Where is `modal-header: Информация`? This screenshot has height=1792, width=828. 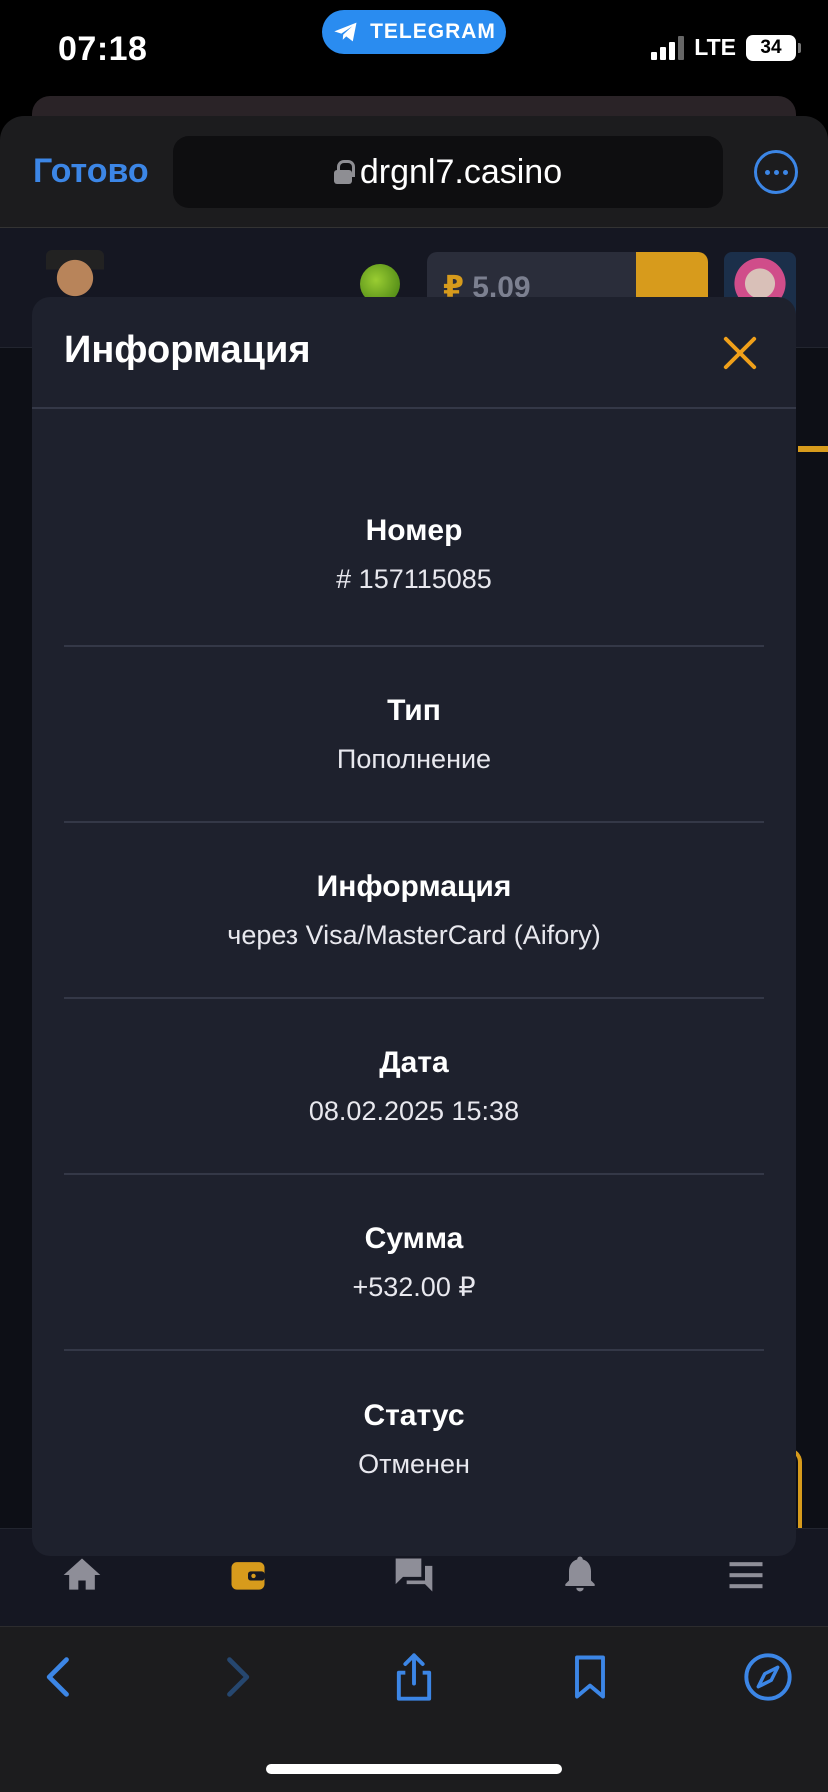
modal-header: Информация is located at coordinates (414, 353).